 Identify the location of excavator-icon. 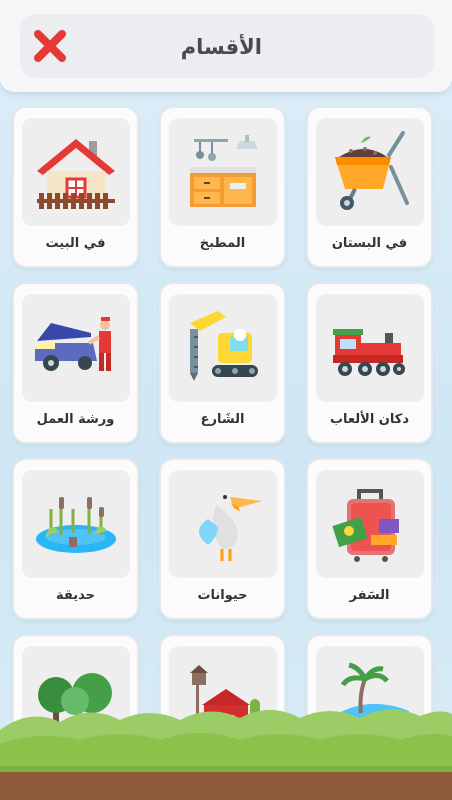
(224, 346).